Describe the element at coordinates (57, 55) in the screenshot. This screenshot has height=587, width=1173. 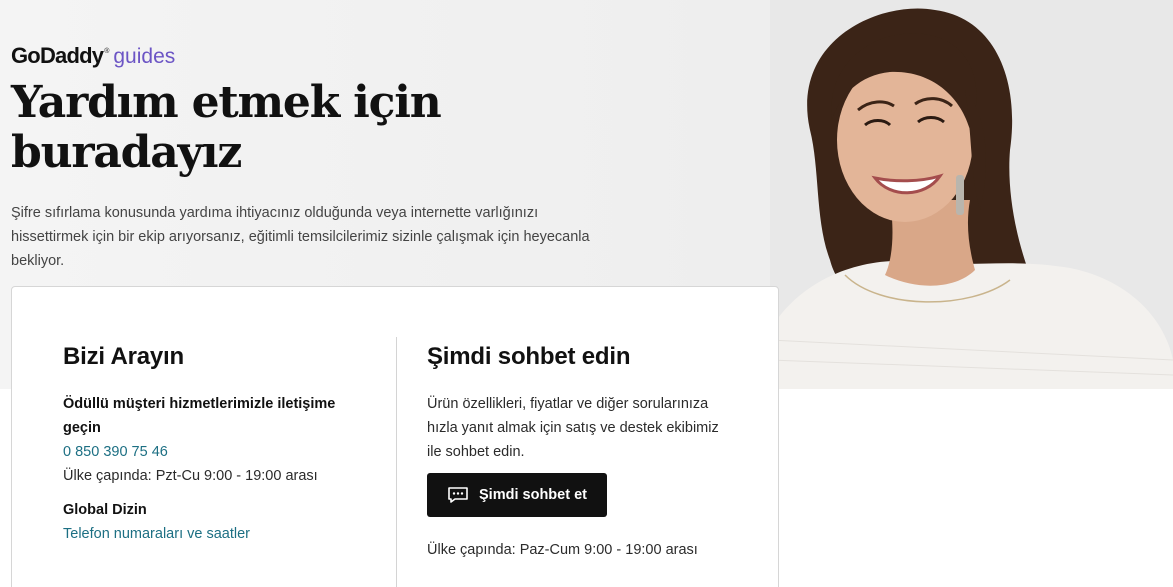
I see `godaddy-wordmark: GoDaddy` at that location.